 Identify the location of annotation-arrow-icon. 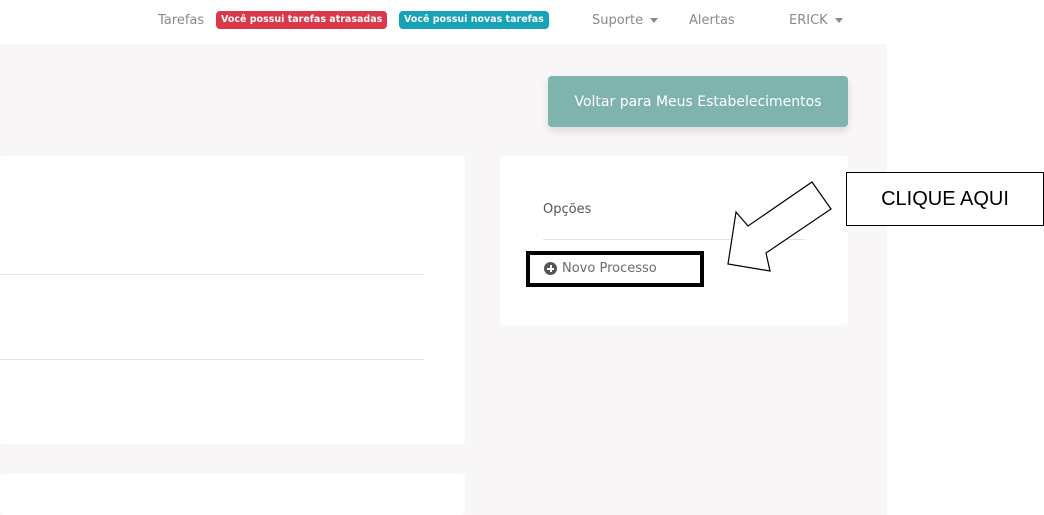
(779, 226).